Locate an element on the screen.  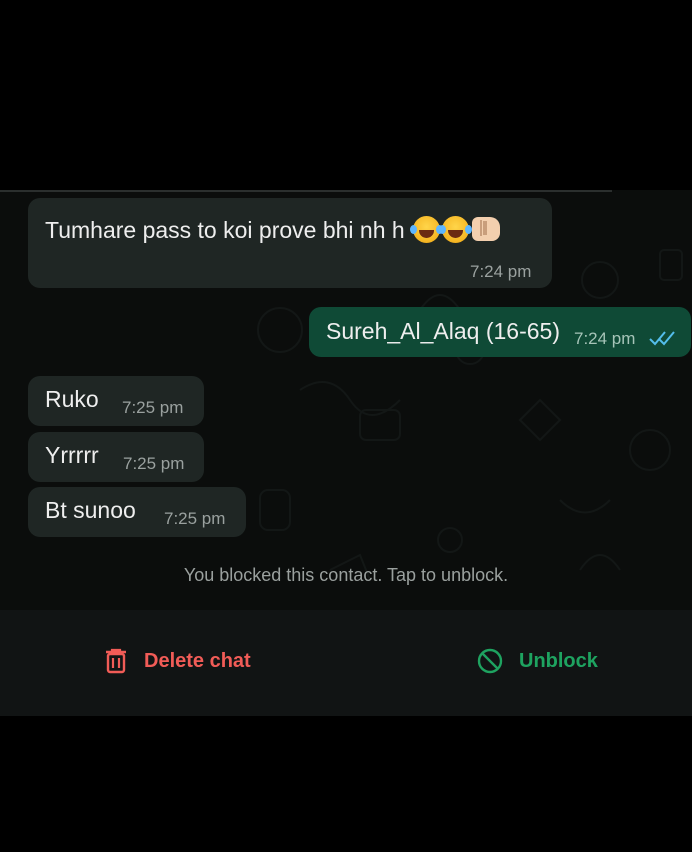
action-bar: Delete chat Unblock is located at coordinates (346, 663).